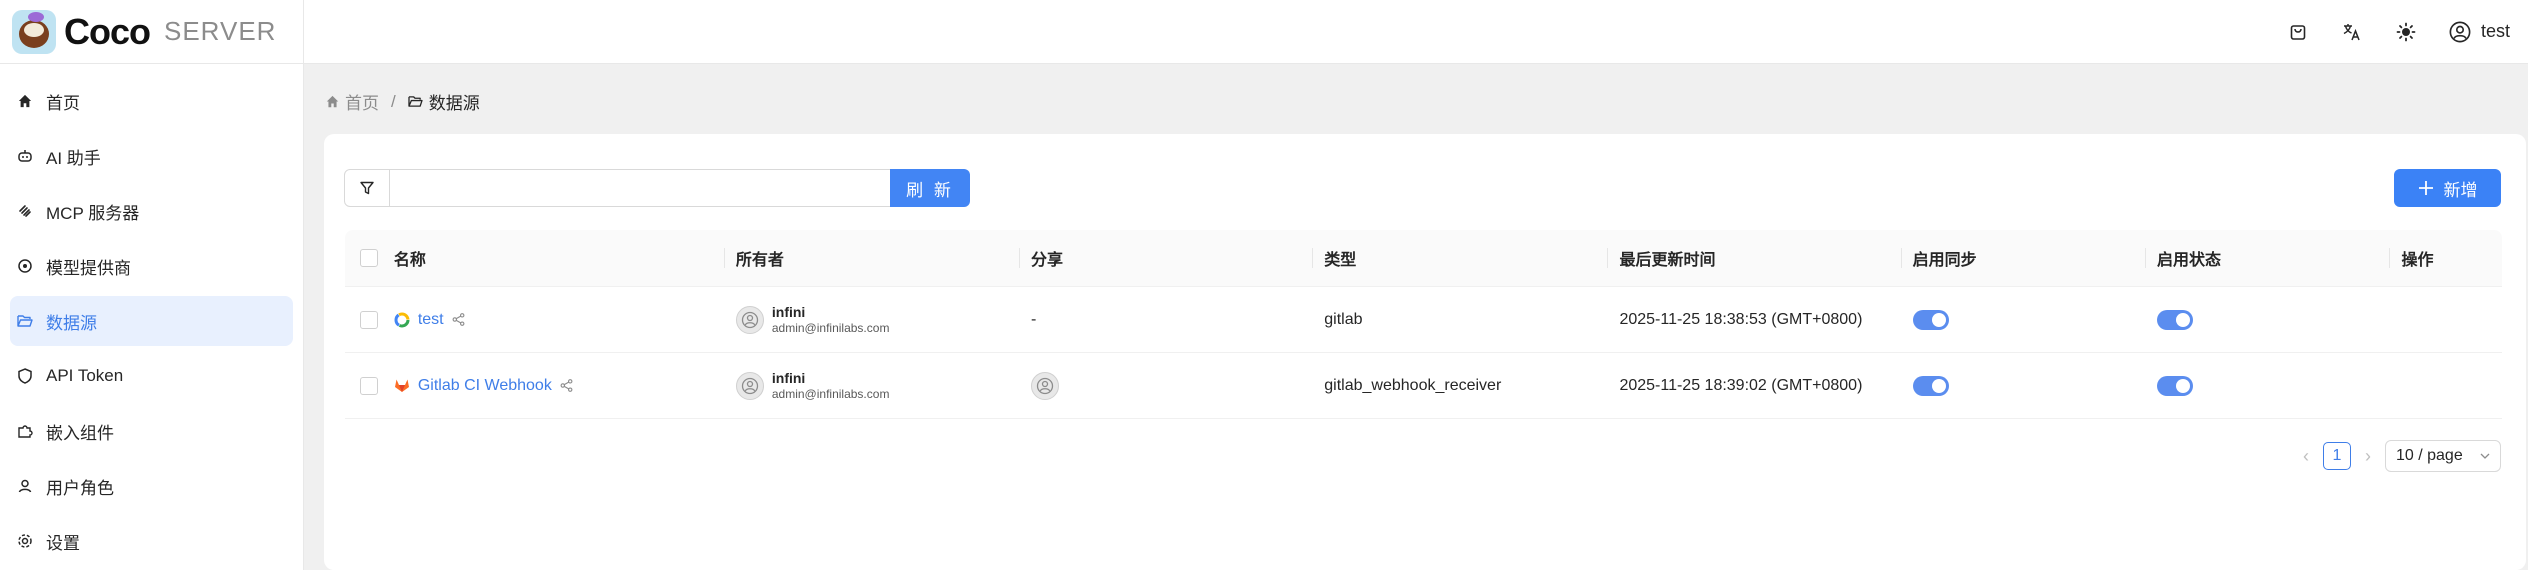 Image resolution: width=2528 pixels, height=570 pixels. What do you see at coordinates (2352, 32) in the screenshot?
I see `translate-icon` at bounding box center [2352, 32].